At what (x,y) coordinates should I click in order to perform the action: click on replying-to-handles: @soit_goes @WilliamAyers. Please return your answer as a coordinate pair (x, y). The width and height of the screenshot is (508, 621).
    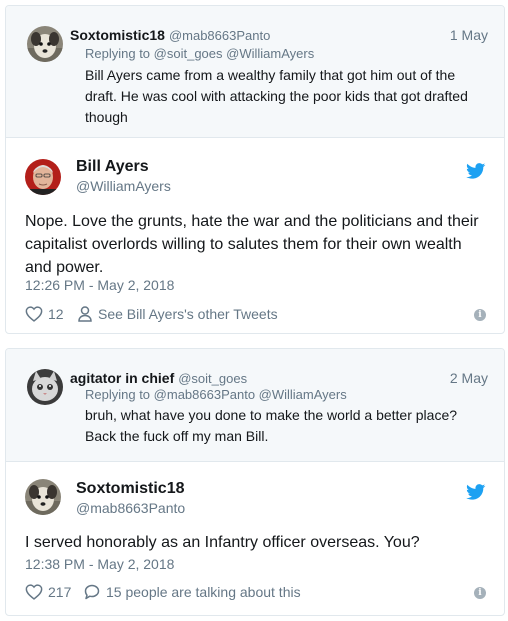
    Looking at the image, I should click on (234, 53).